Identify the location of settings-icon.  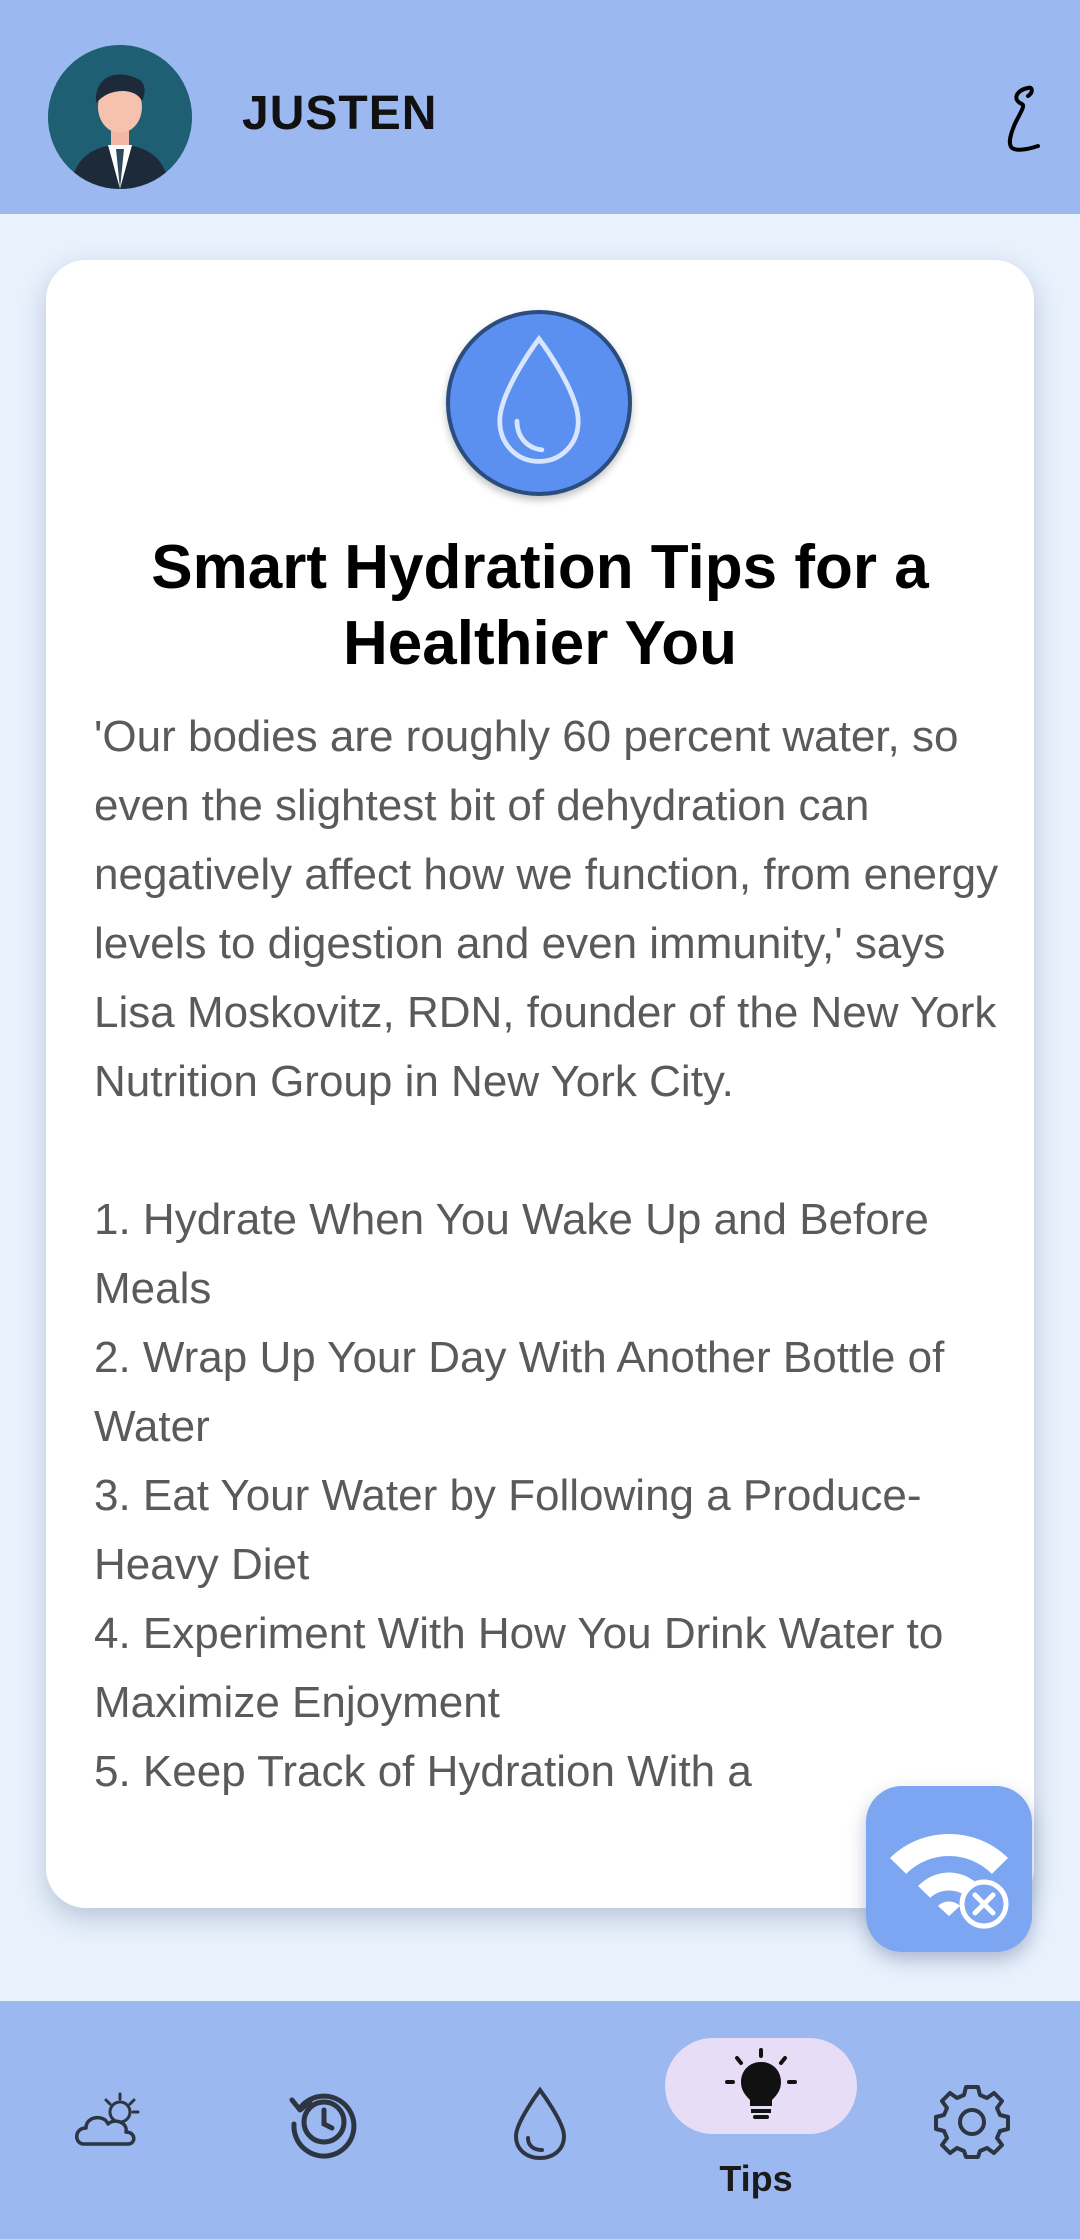
(972, 2122).